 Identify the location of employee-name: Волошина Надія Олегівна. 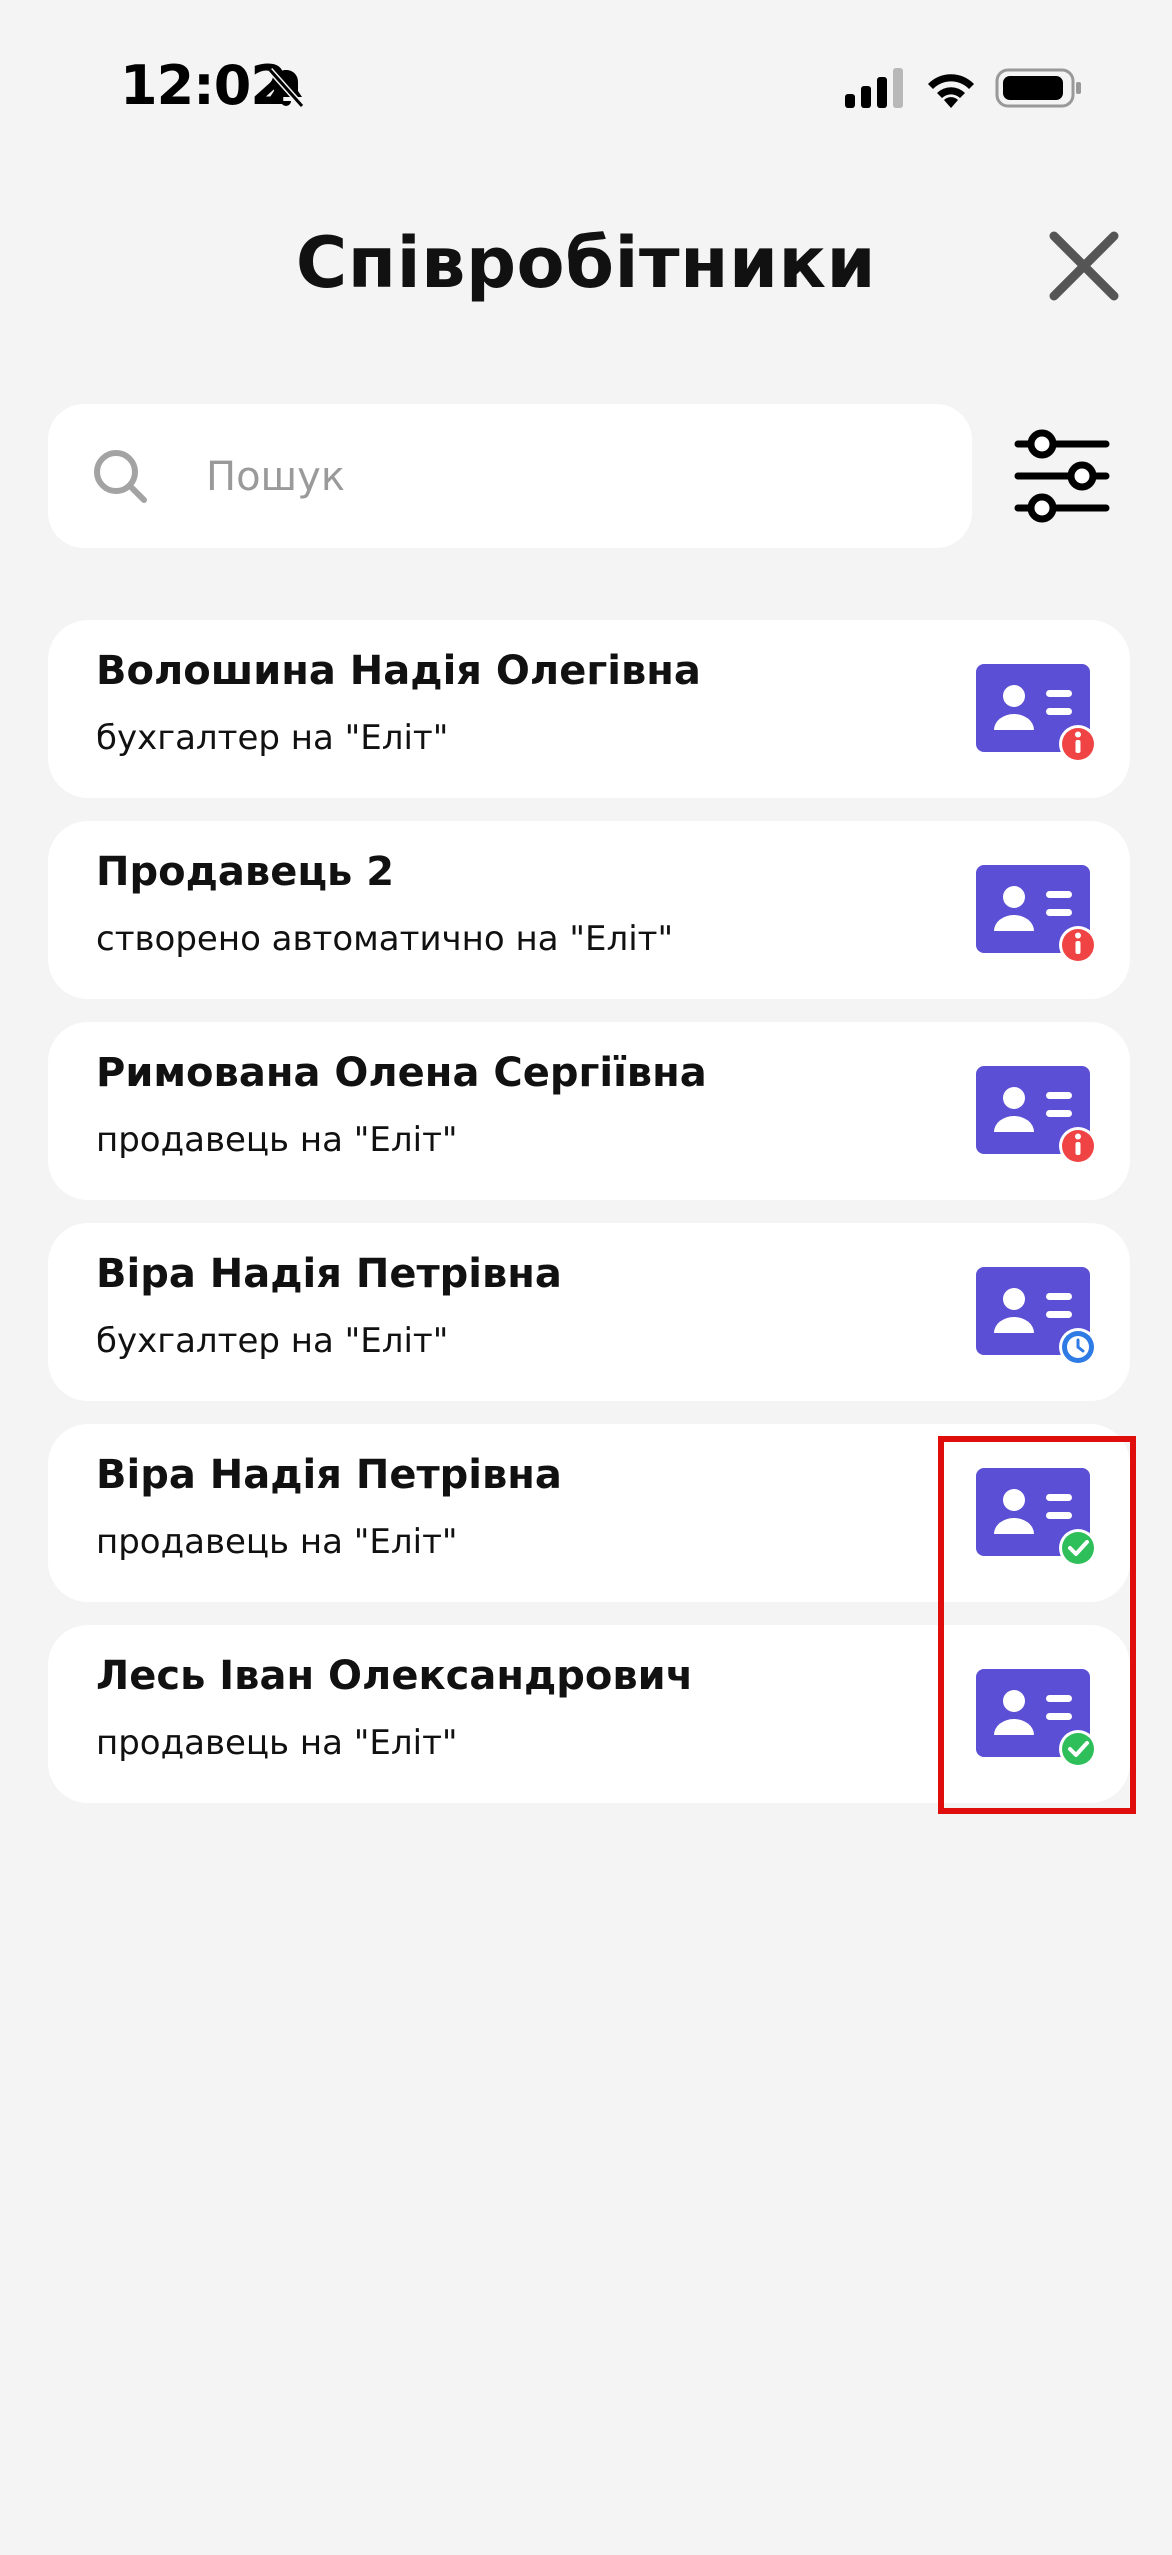
(398, 671).